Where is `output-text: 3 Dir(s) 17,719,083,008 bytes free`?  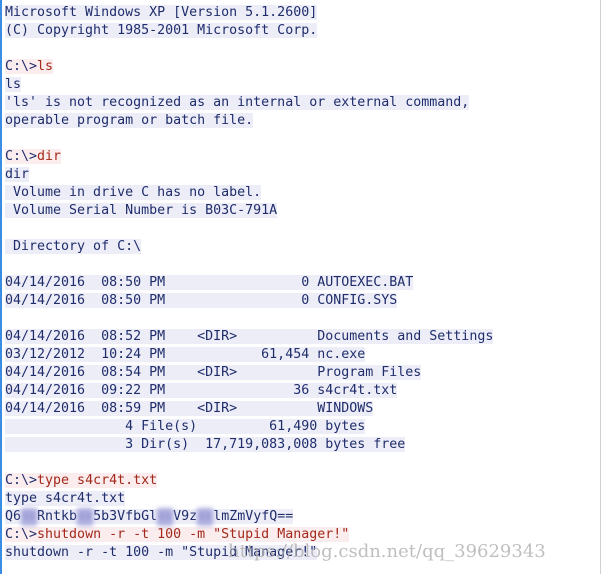 output-text: 3 Dir(s) 17,719,083,008 bytes free is located at coordinates (205, 444).